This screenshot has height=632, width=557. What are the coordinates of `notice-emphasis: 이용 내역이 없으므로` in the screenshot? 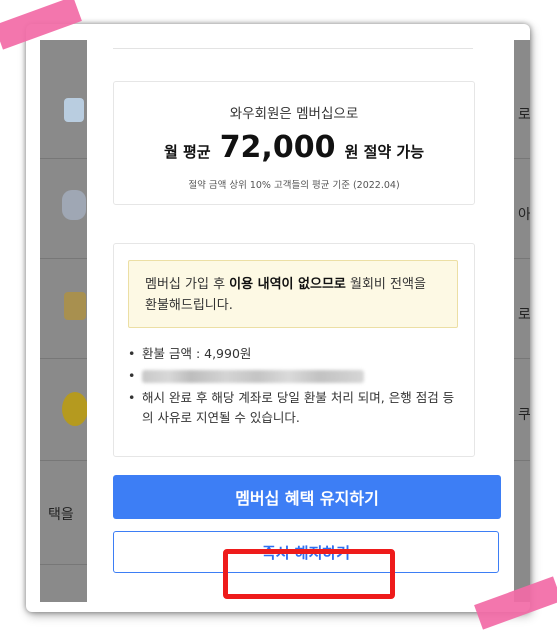 It's located at (287, 284).